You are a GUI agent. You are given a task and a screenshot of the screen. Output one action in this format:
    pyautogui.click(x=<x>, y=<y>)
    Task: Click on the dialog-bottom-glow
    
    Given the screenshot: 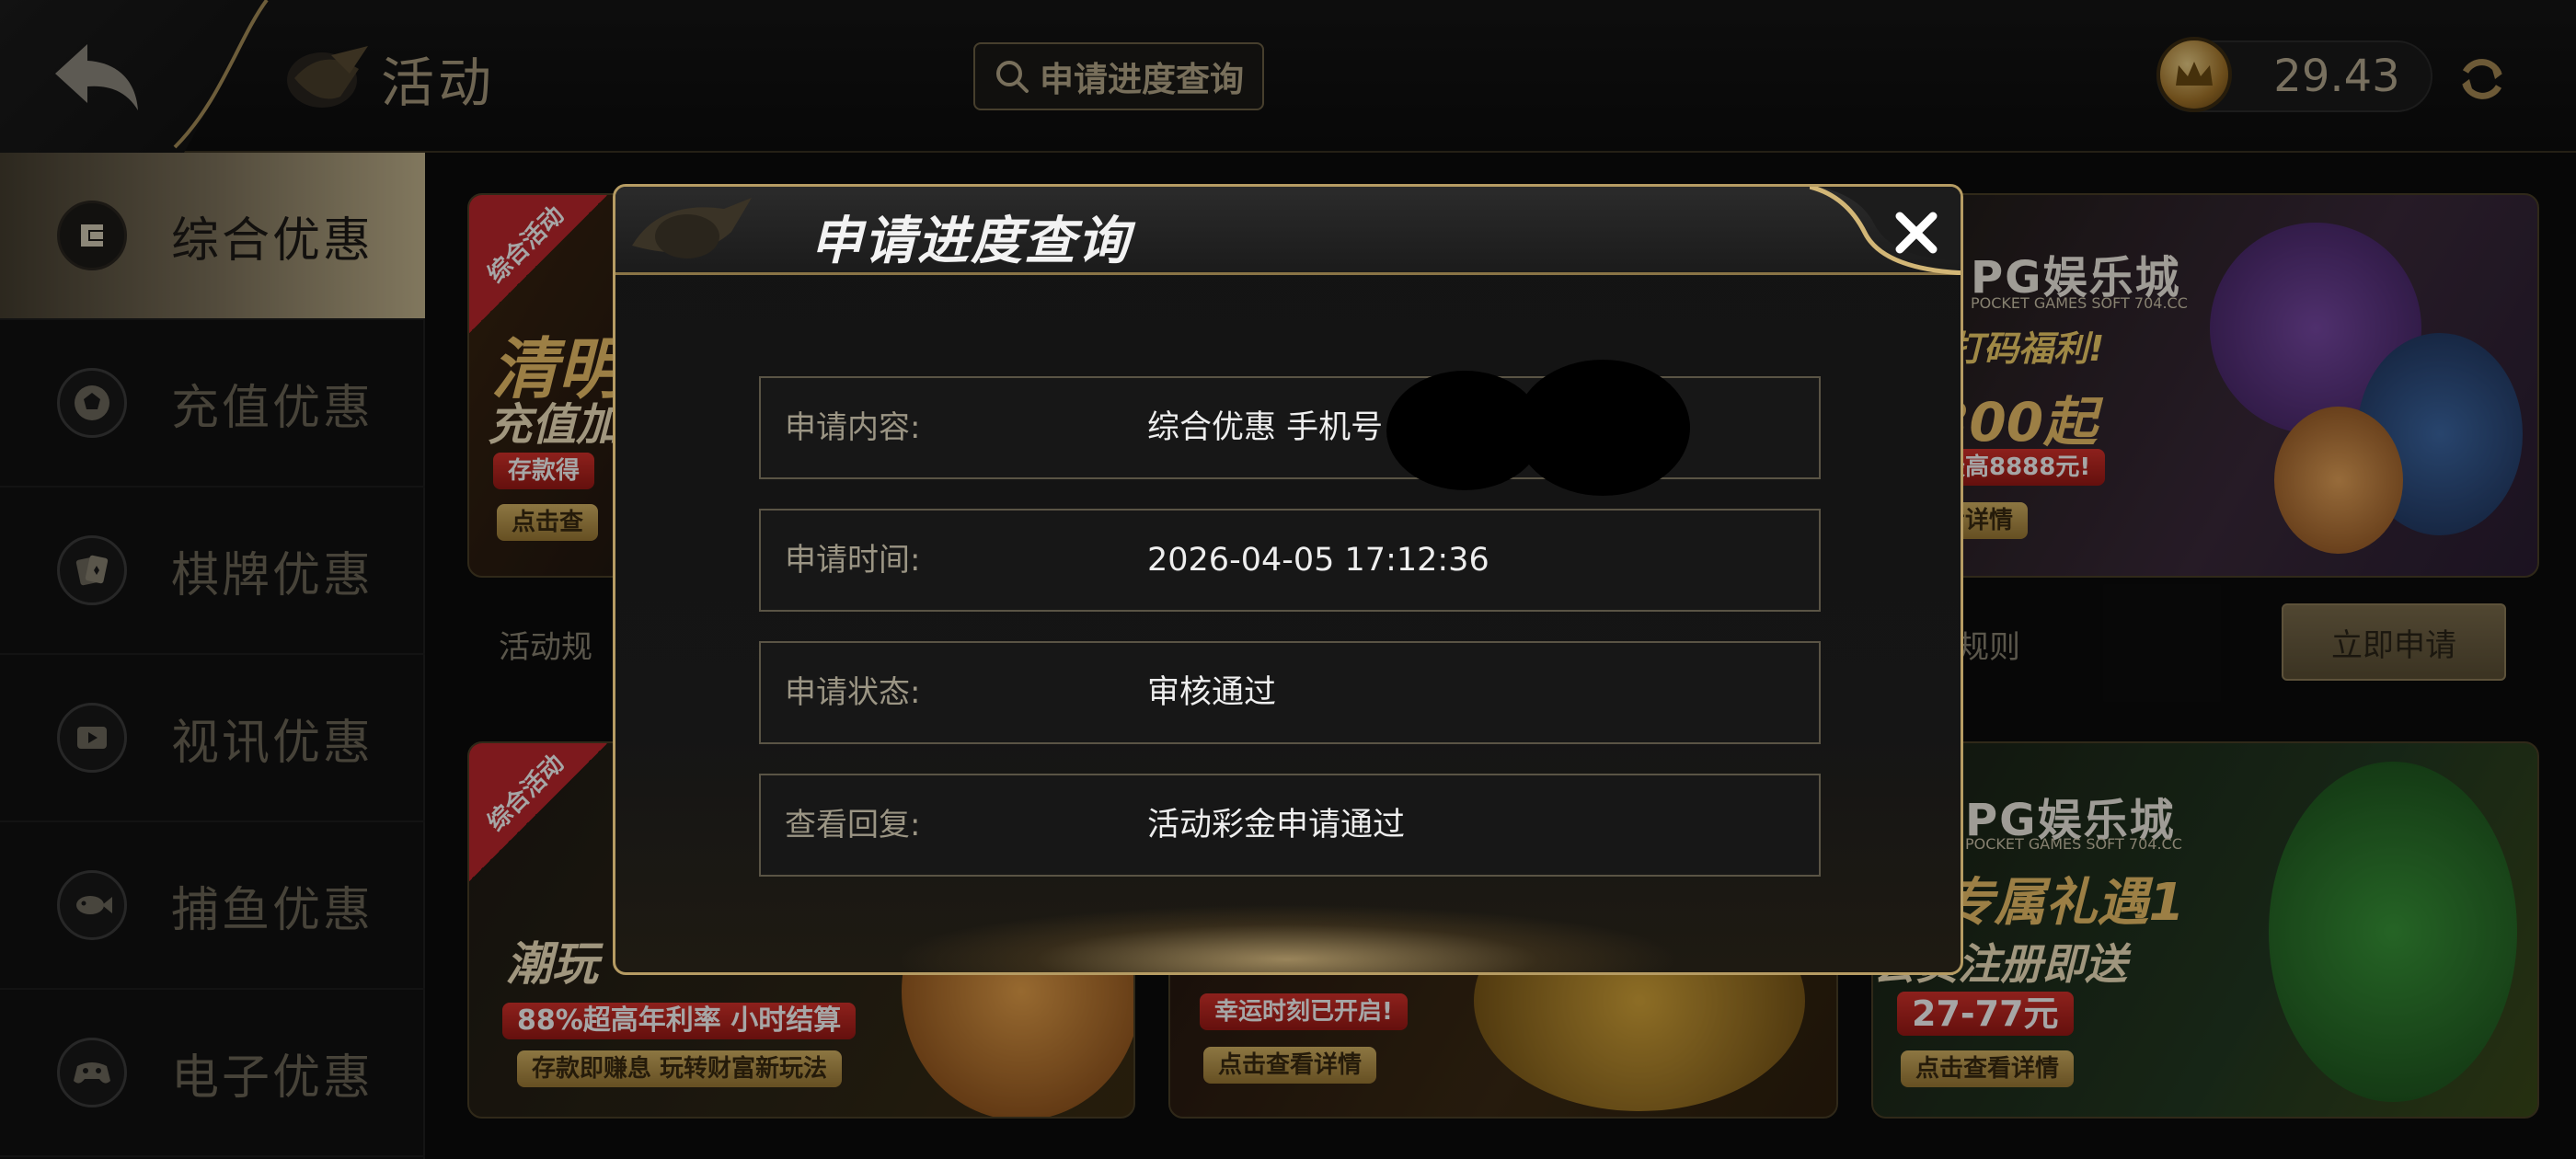 What is the action you would take?
    pyautogui.click(x=1287, y=938)
    